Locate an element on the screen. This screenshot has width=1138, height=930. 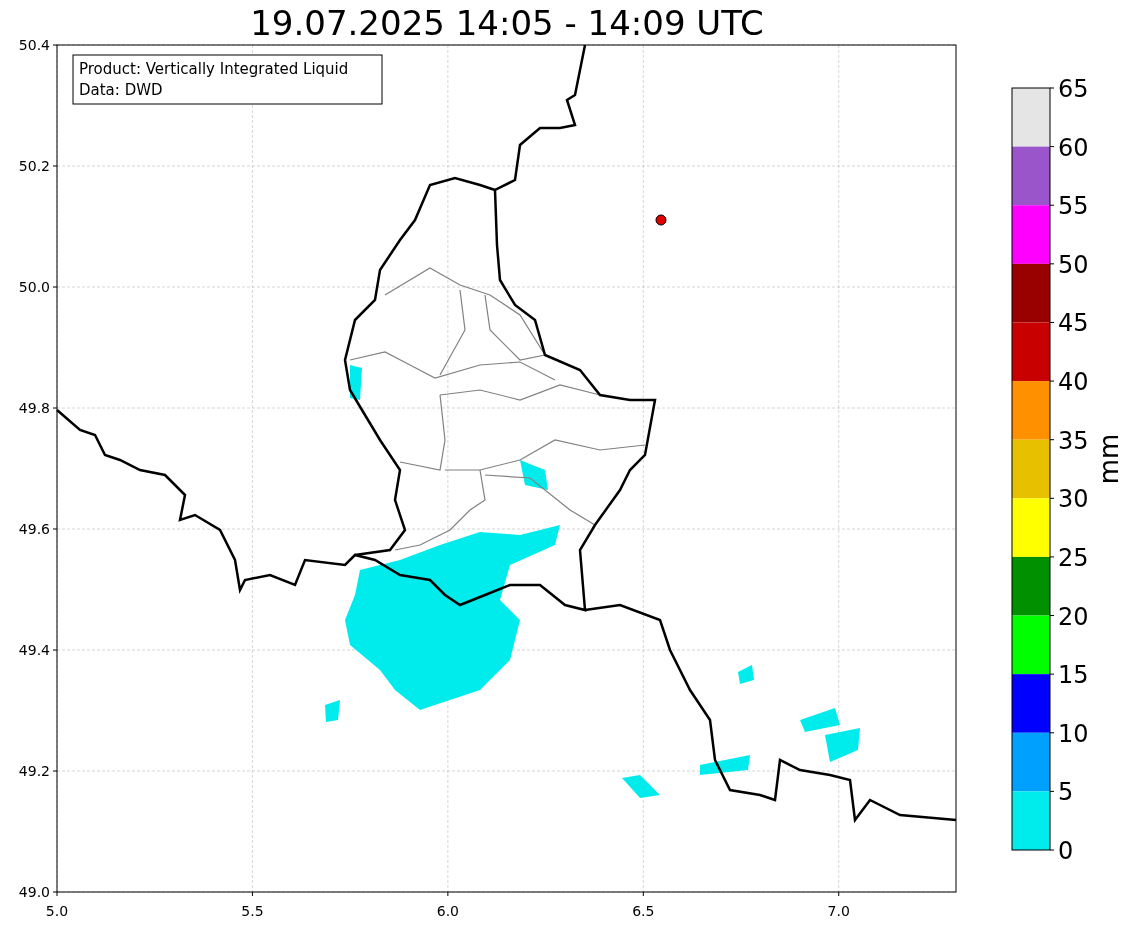
x-tick-label: 6.5 is located at coordinates (643, 911).